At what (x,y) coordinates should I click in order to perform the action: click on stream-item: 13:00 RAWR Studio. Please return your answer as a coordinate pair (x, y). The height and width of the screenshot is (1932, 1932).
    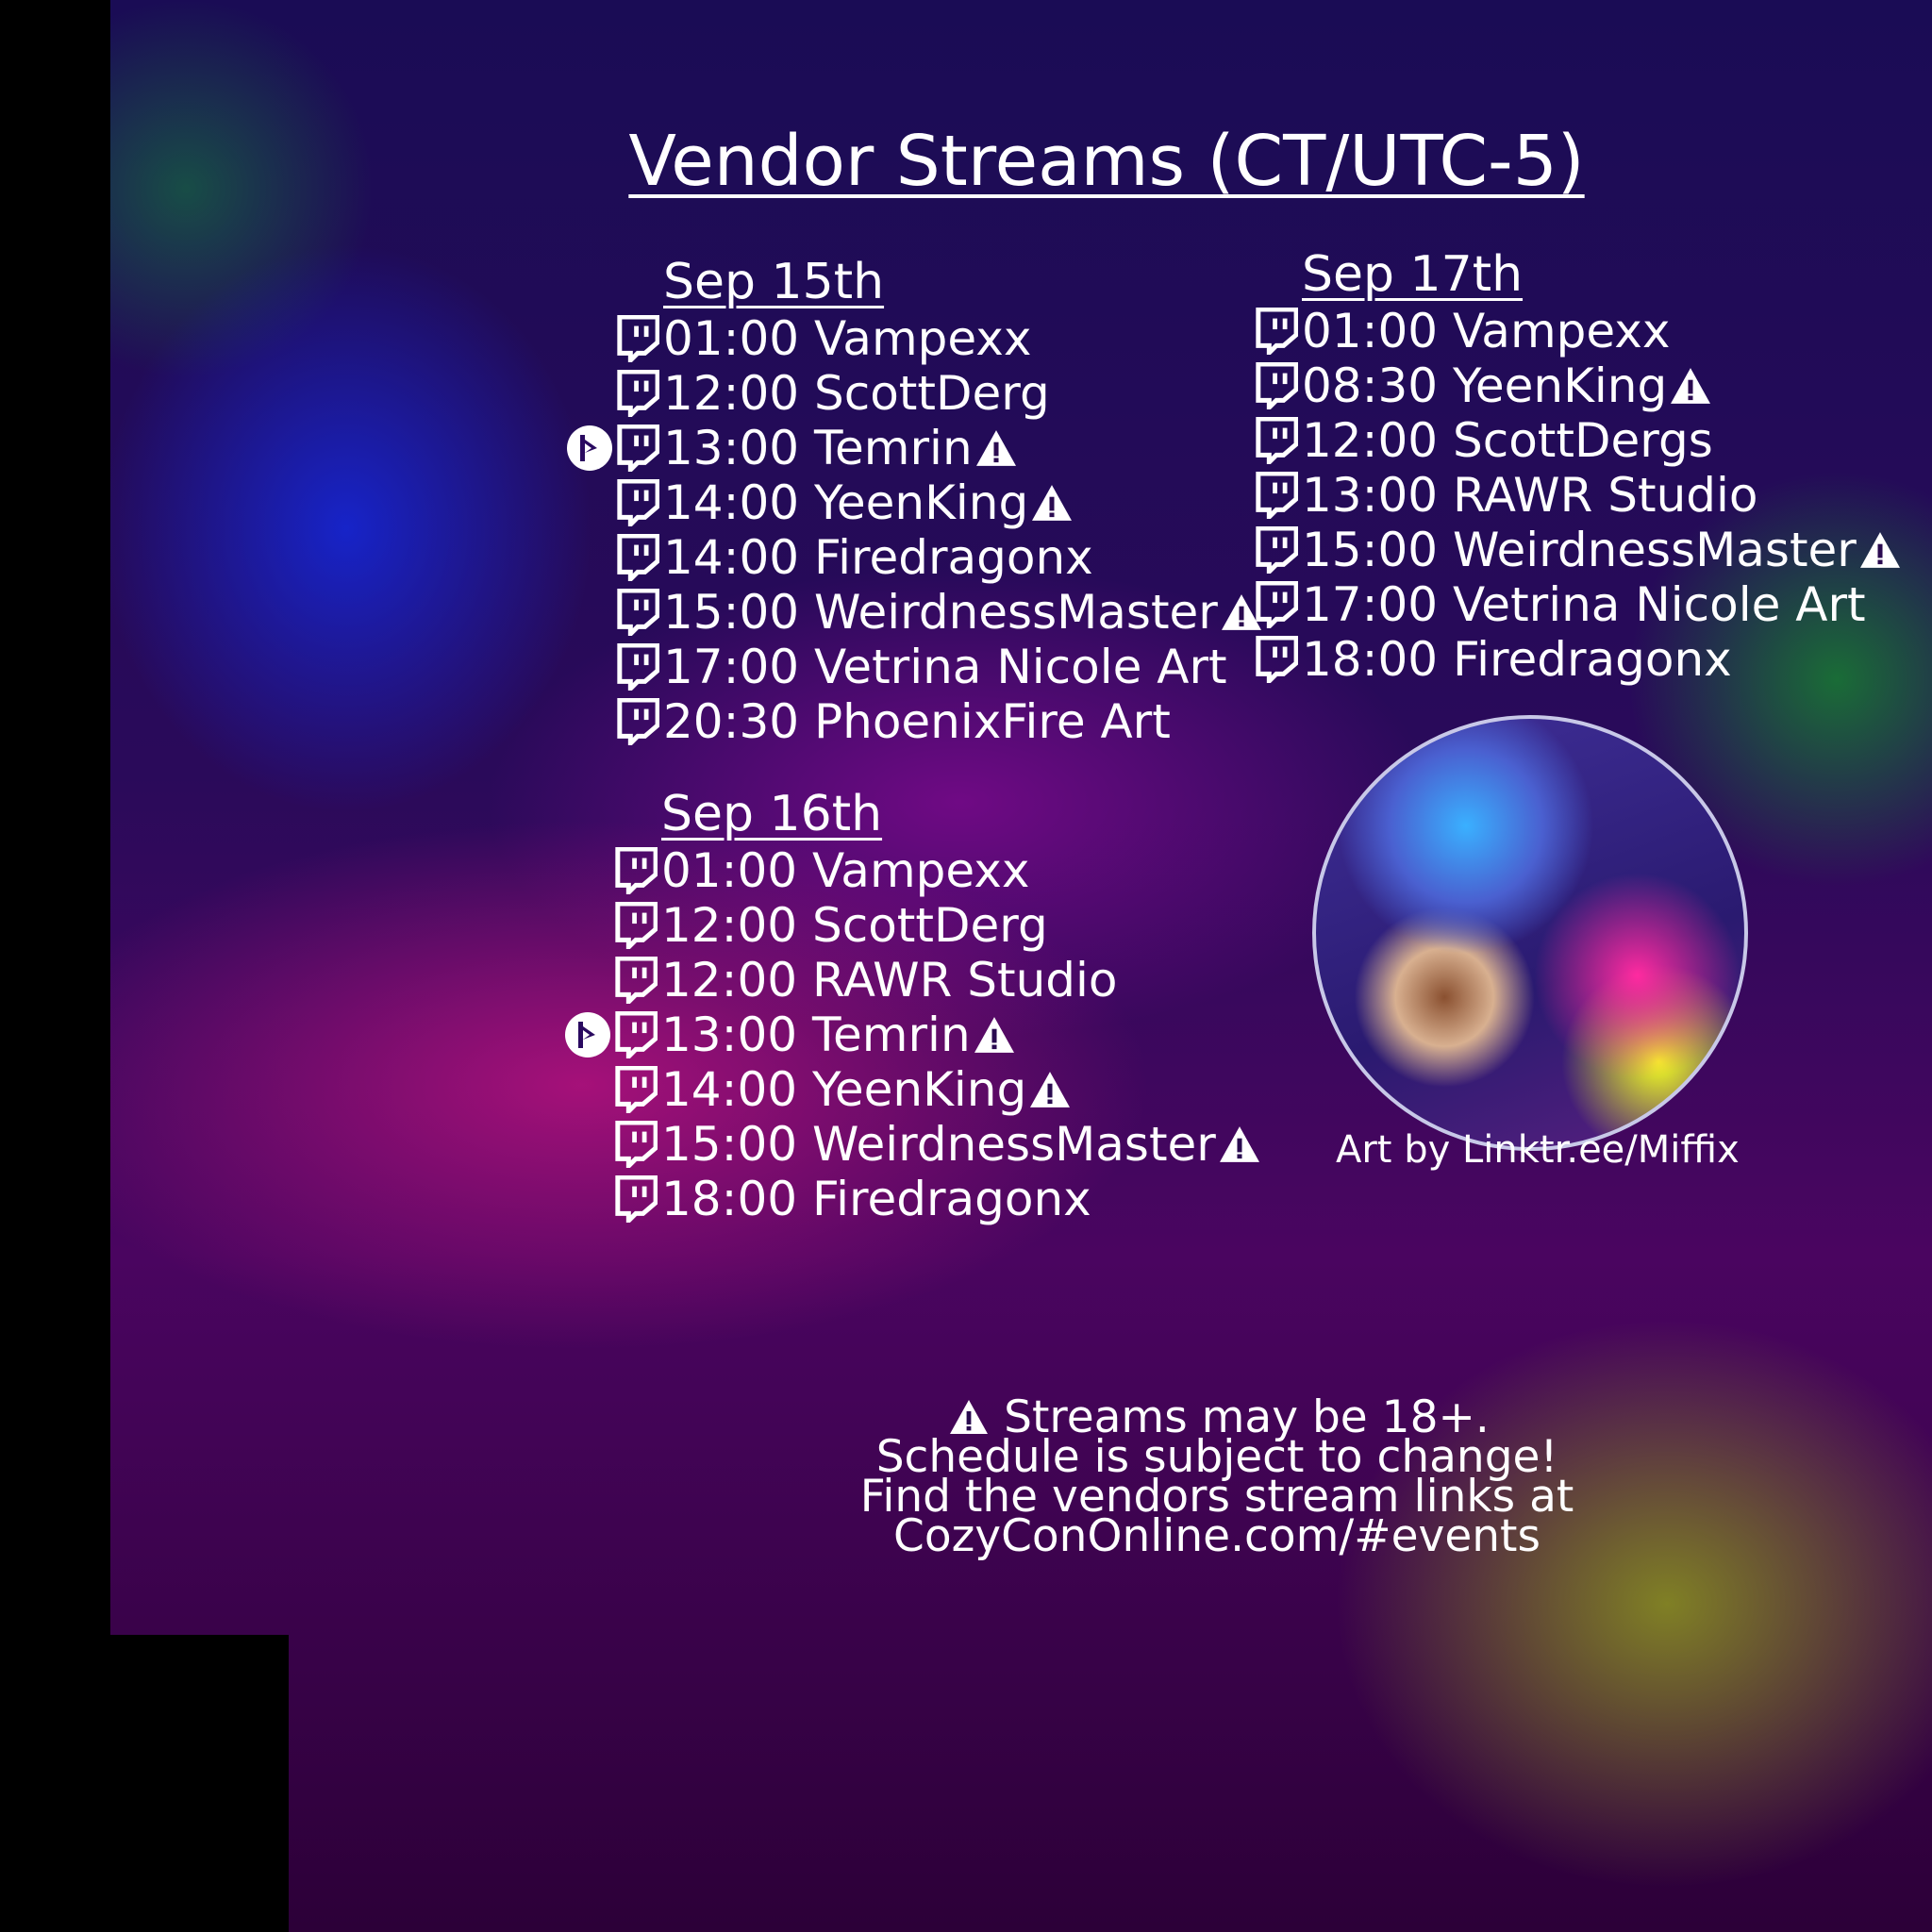
    Looking at the image, I should click on (1577, 496).